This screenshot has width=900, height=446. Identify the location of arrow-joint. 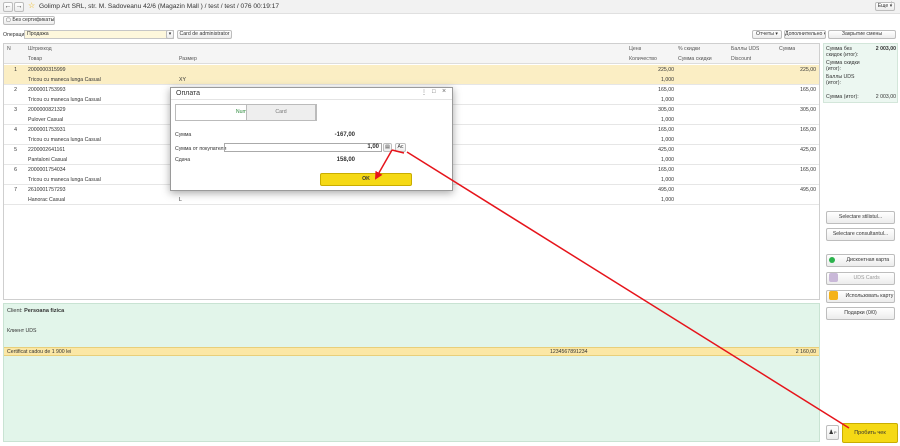
(398, 151).